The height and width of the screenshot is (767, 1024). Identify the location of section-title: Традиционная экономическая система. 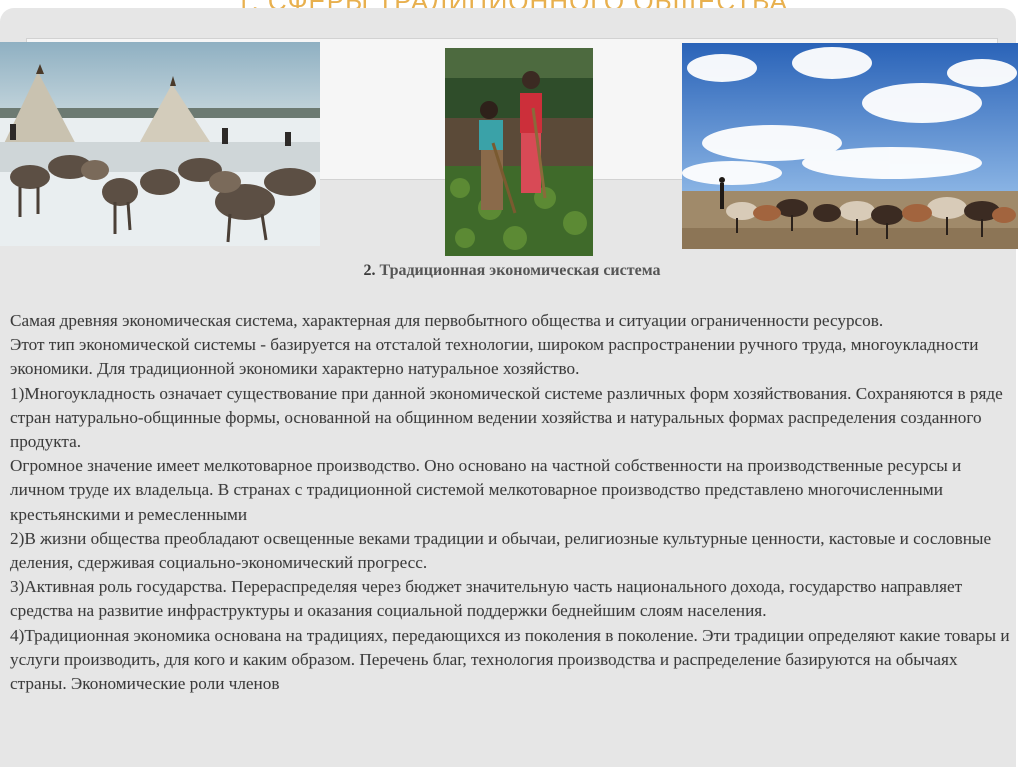
(520, 270).